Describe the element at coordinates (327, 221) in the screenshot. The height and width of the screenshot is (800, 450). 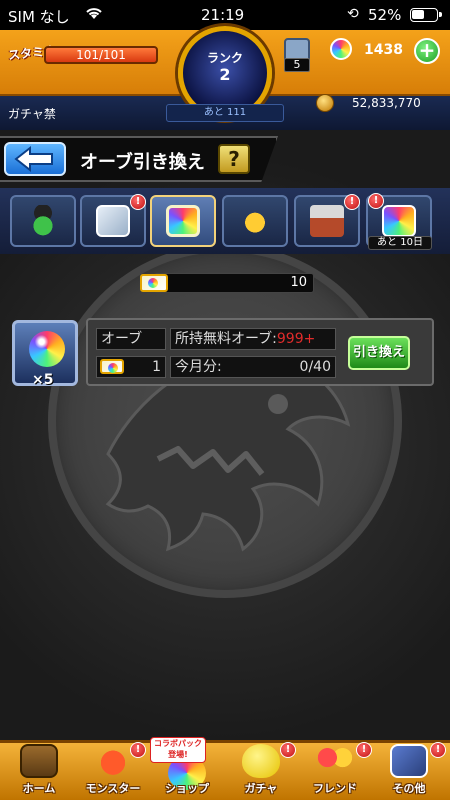
I see `castle-icon` at that location.